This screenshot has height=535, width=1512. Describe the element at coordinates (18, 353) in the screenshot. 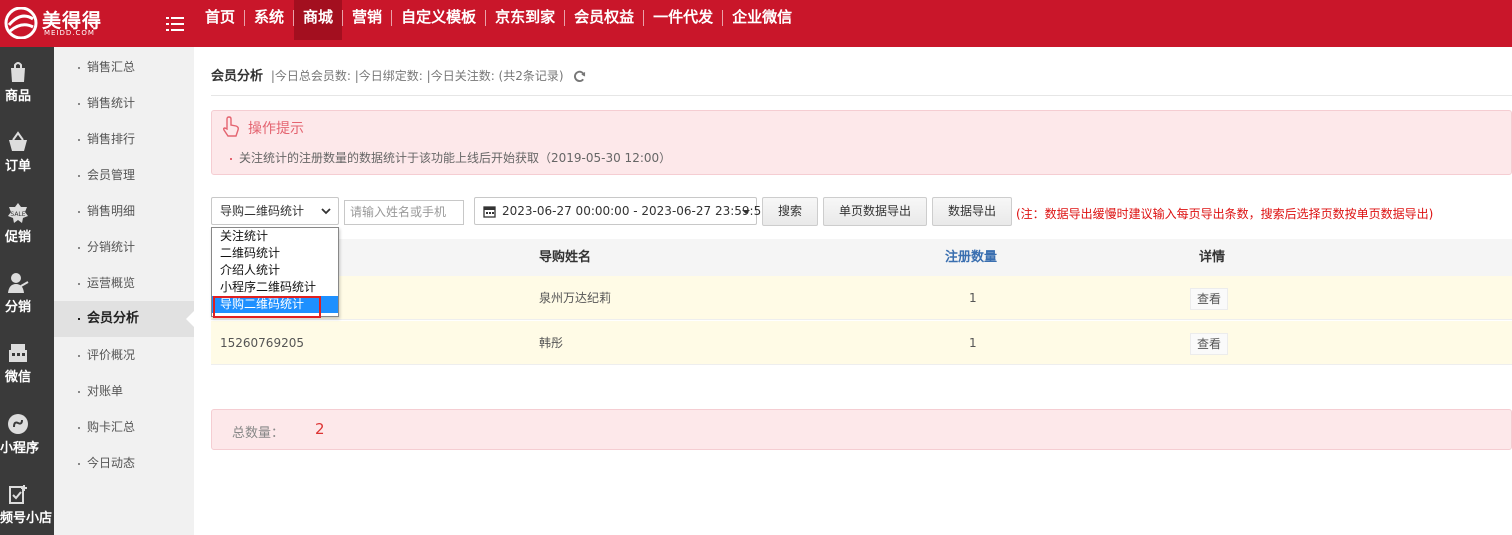

I see `wechat-shop-icon` at that location.